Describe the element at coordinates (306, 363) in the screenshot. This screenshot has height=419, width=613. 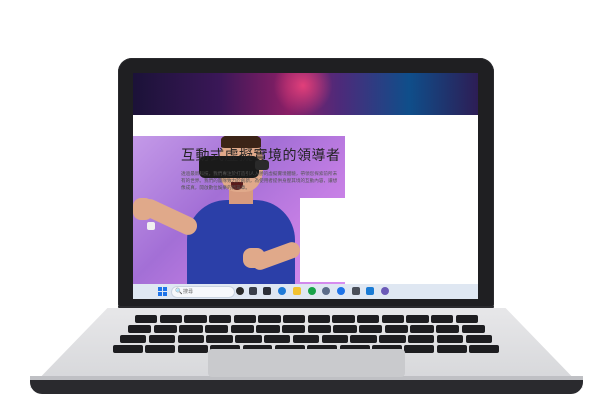
I see `trackpad` at that location.